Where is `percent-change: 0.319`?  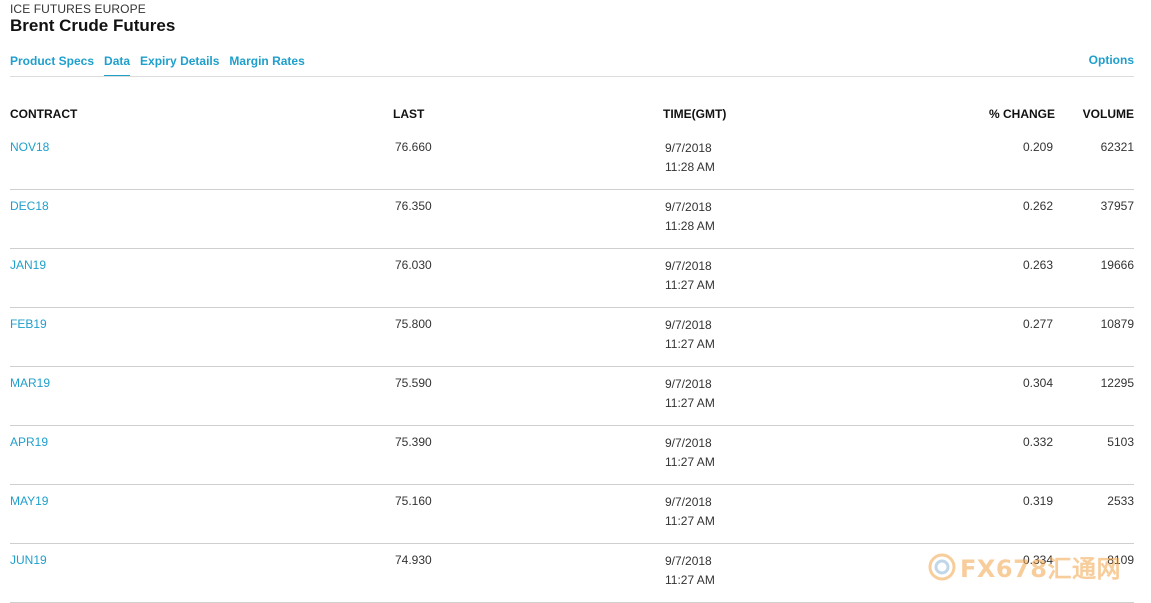 percent-change: 0.319 is located at coordinates (1037, 501).